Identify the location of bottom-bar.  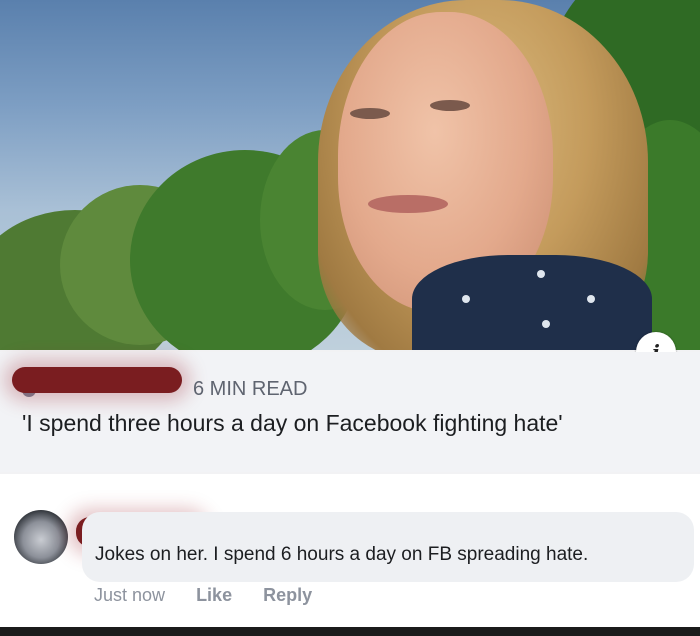
(350, 631).